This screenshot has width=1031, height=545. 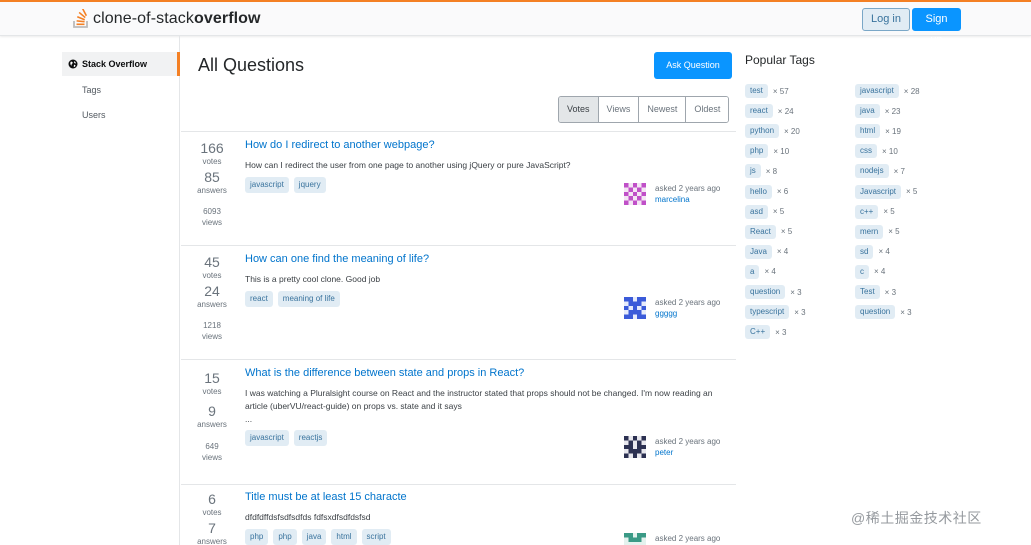 I want to click on popular-tag-item: asd × 5, so click(x=765, y=211).